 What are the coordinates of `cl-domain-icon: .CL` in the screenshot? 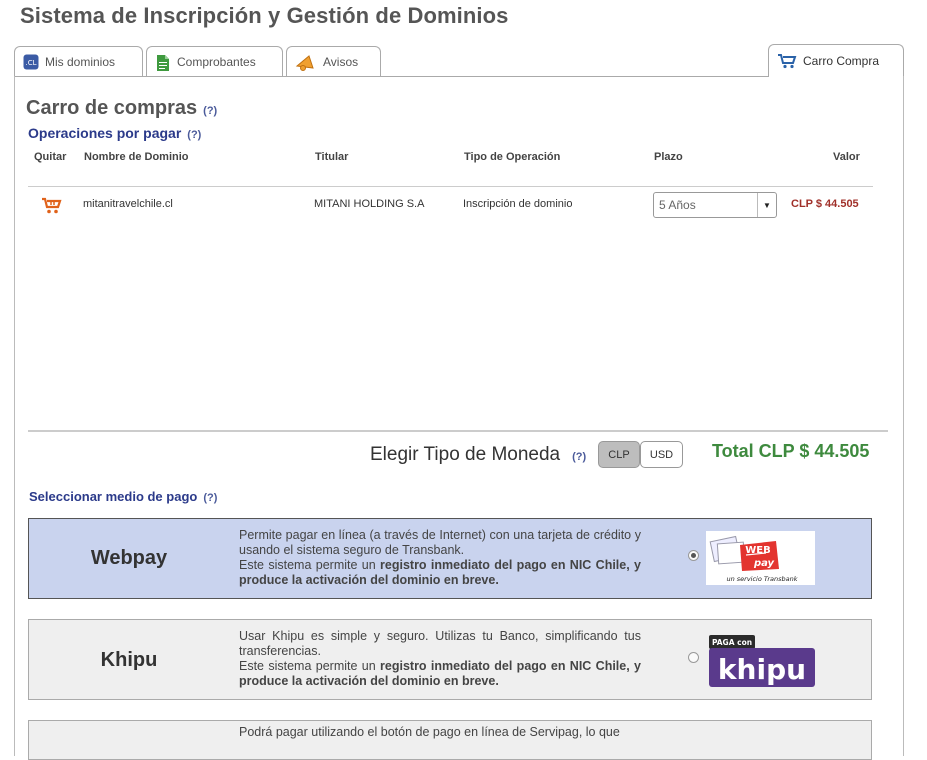 It's located at (31, 62).